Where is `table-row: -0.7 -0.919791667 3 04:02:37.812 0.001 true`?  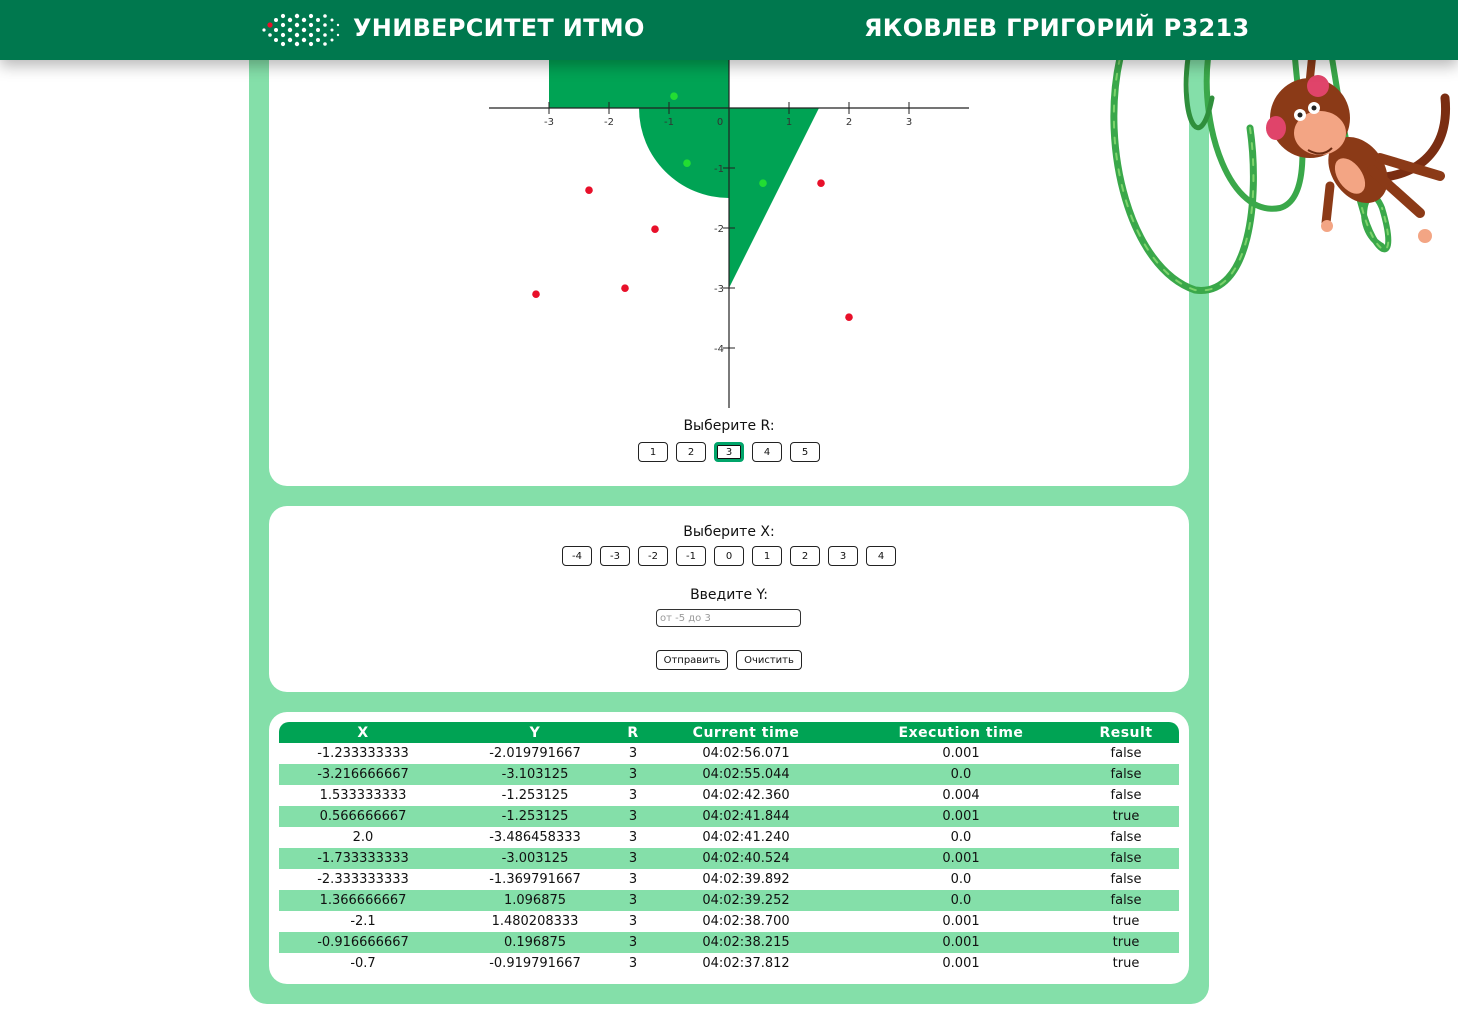
table-row: -0.7 -0.919791667 3 04:02:37.812 0.001 true is located at coordinates (729, 963).